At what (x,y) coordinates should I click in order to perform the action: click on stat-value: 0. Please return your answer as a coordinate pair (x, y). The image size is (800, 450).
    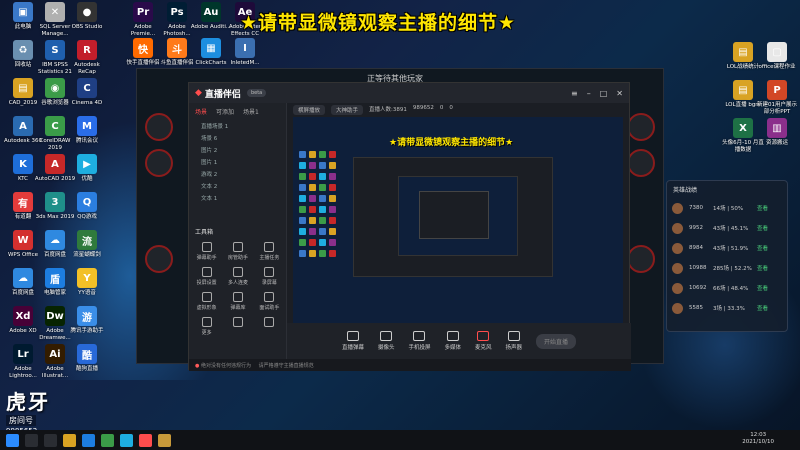
    Looking at the image, I should click on (441, 108).